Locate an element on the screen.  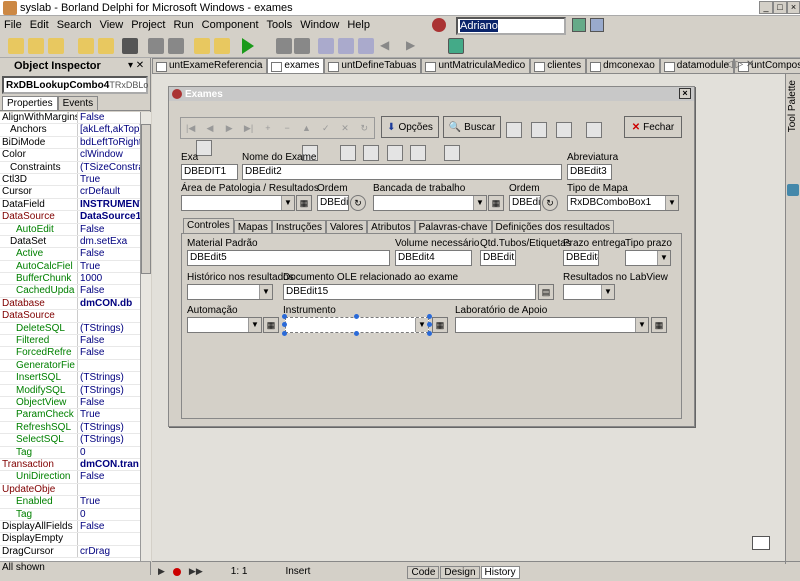
page-tab-1: Mapas is located at coordinates (252, 227).